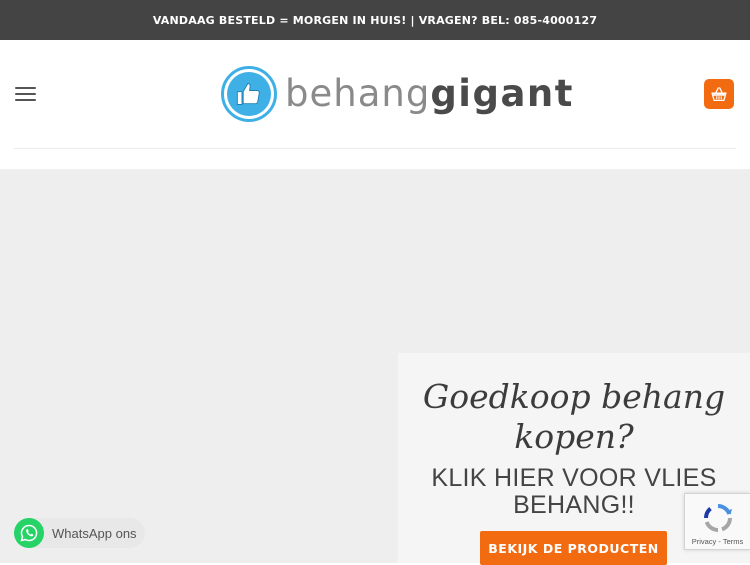  Describe the element at coordinates (29, 533) in the screenshot. I see `whatsapp-icon` at that location.